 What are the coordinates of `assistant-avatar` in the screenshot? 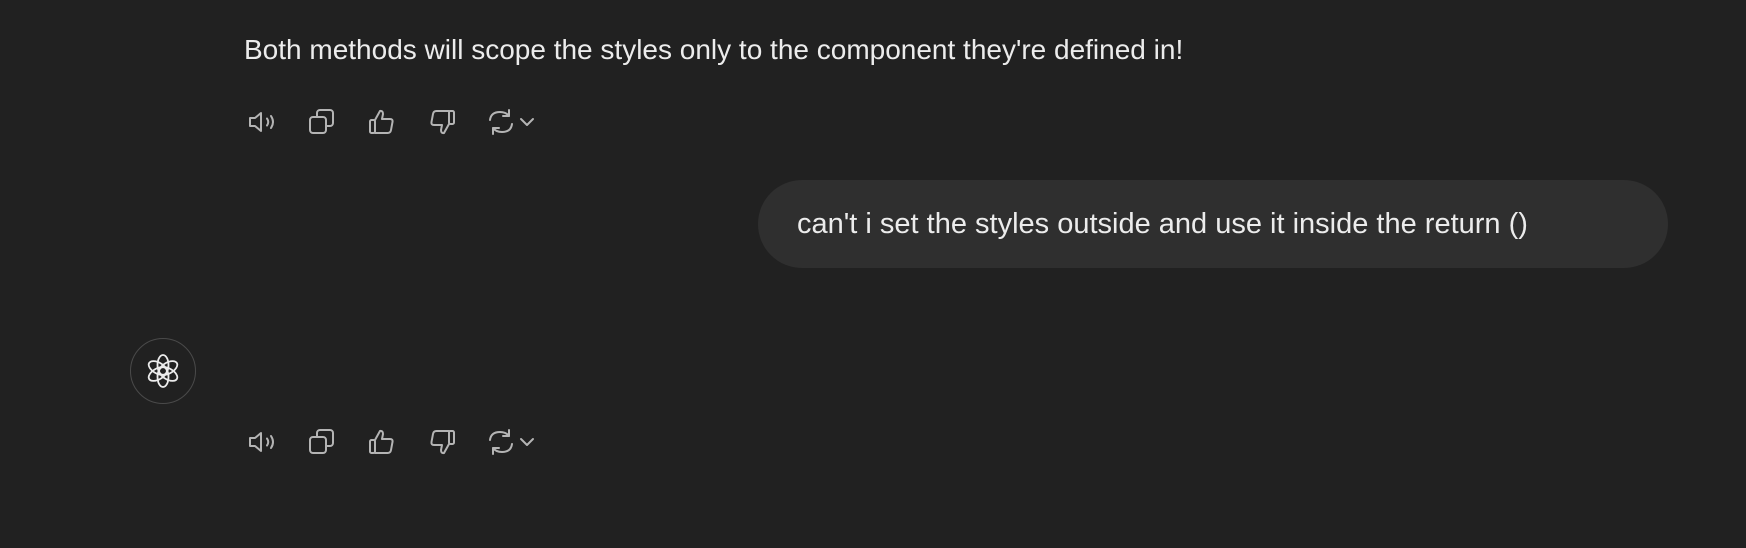 It's located at (163, 371).